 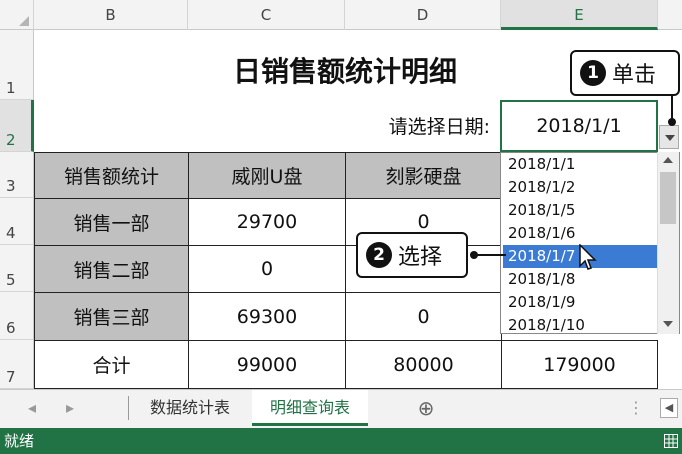 What do you see at coordinates (11, 328) in the screenshot?
I see `row-number: 6` at bounding box center [11, 328].